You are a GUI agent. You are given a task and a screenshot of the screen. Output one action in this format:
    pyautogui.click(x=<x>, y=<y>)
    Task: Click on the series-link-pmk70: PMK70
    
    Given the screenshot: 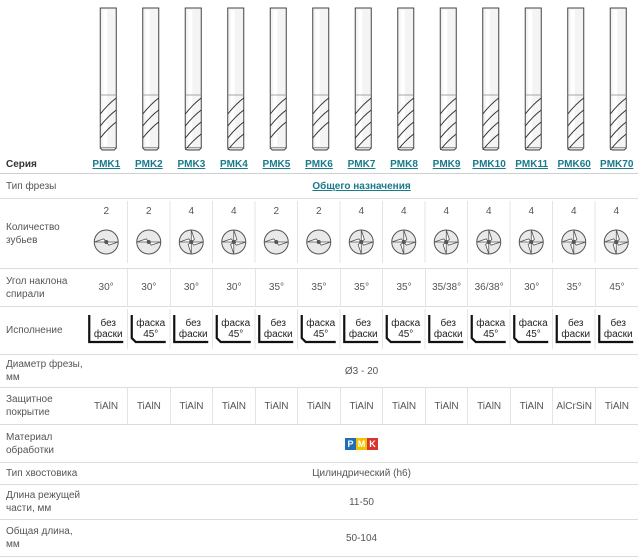 What is the action you would take?
    pyautogui.click(x=616, y=164)
    